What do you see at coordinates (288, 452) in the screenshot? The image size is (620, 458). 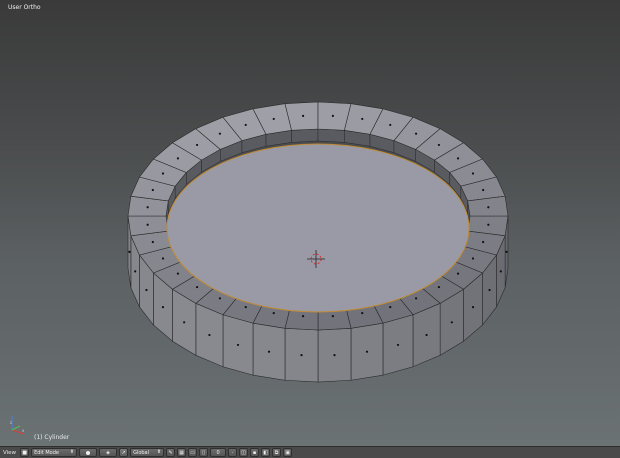 I see `render-icon: ▣` at bounding box center [288, 452].